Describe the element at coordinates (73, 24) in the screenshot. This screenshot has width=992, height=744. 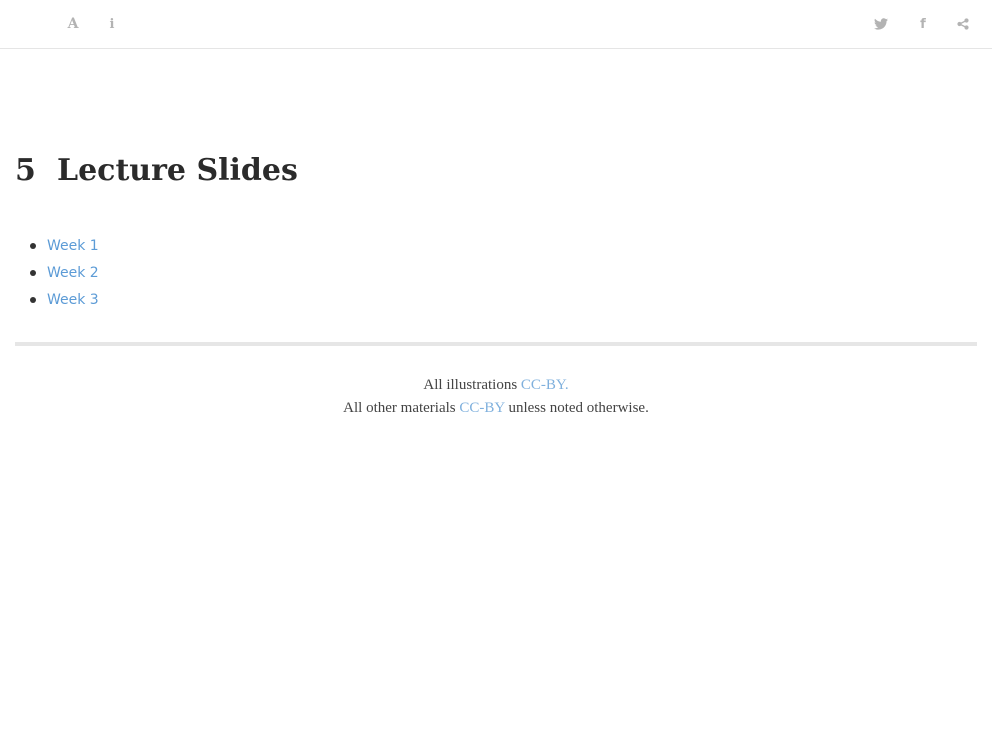
I see `font-settings-icon: A` at that location.